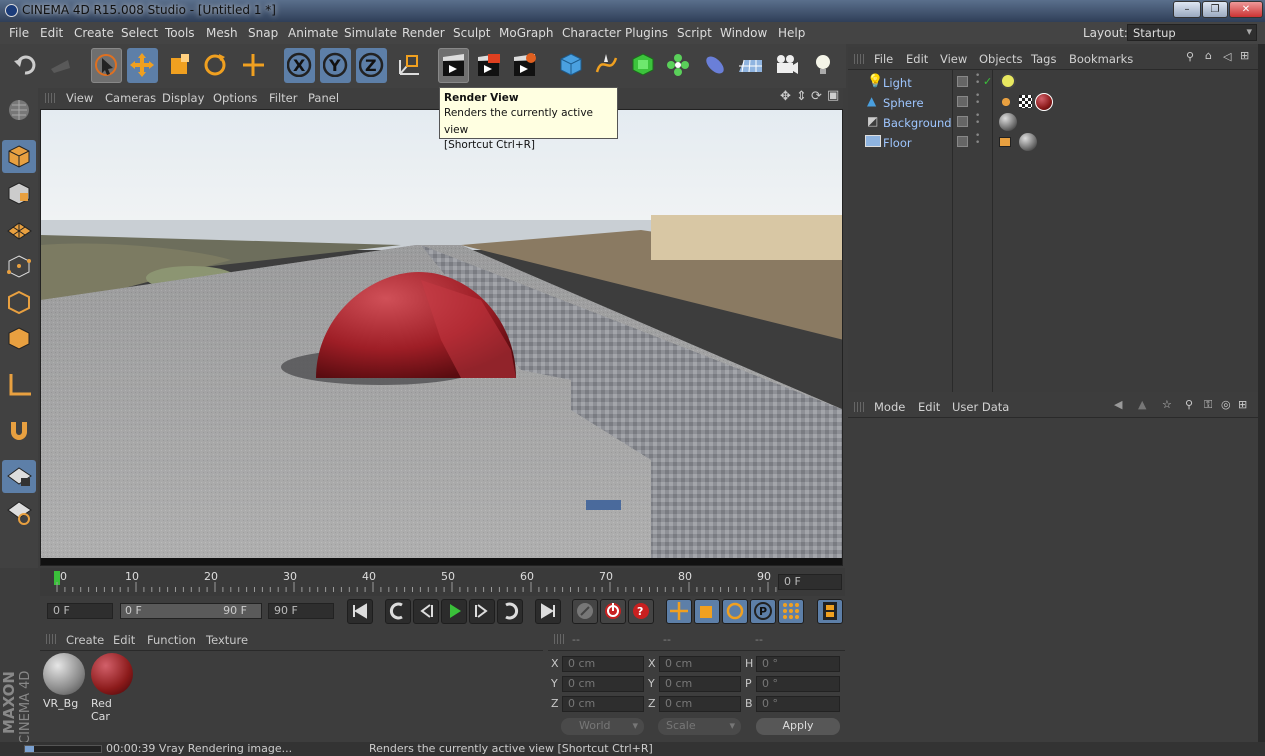 The height and width of the screenshot is (756, 1265). I want to click on viewport-menu-options: Options, so click(235, 98).